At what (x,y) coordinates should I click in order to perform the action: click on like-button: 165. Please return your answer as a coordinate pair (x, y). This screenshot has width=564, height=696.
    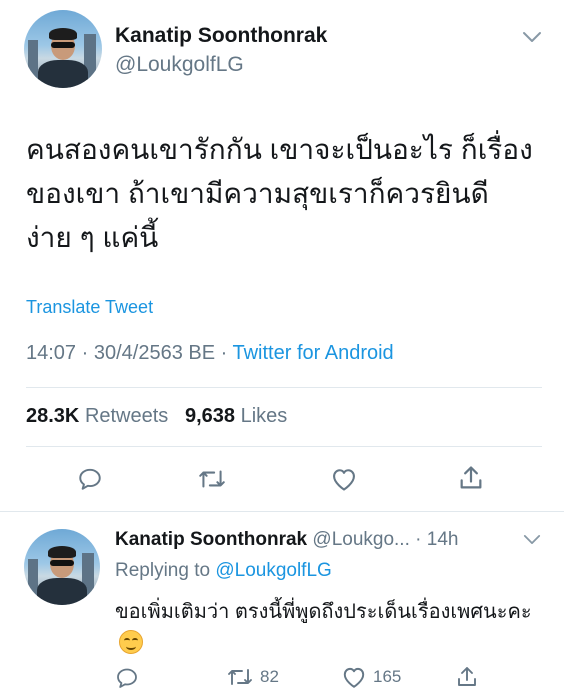
    Looking at the image, I should click on (371, 677).